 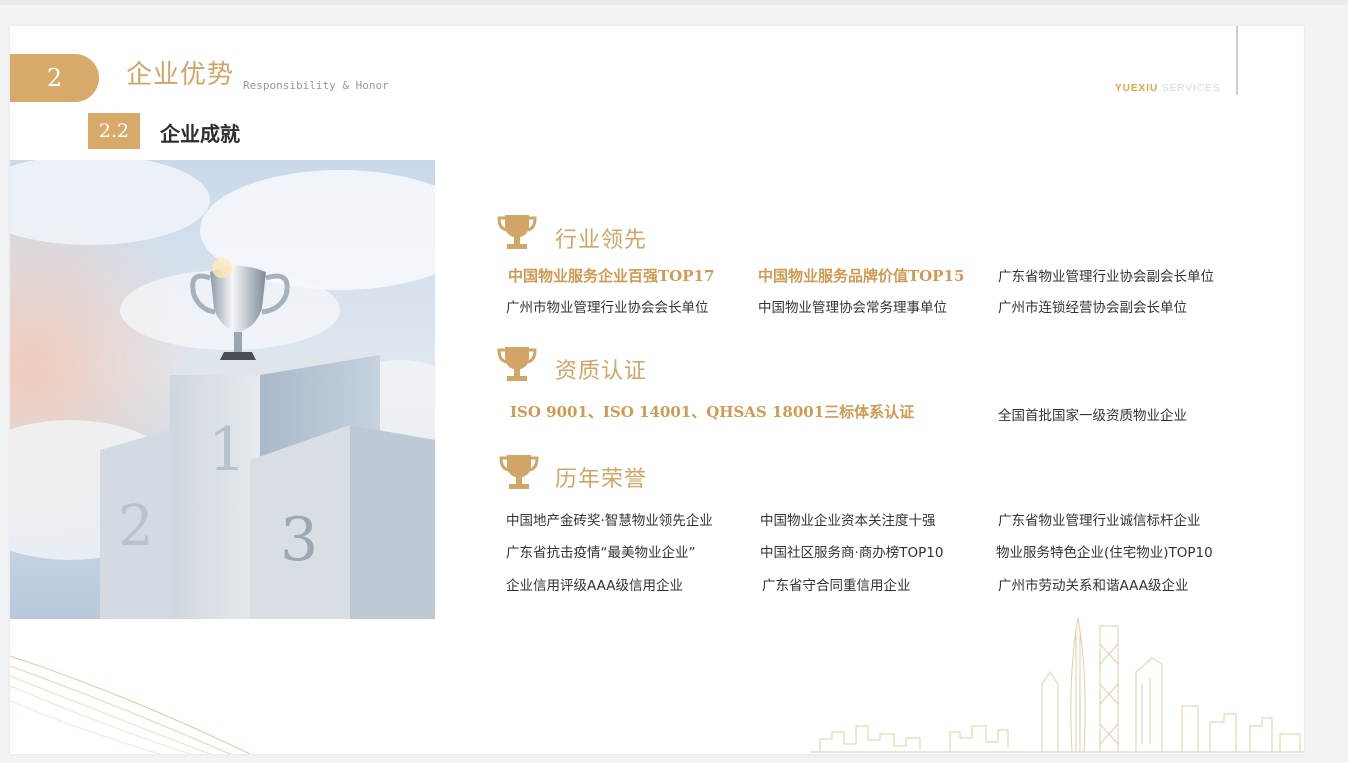 What do you see at coordinates (607, 308) in the screenshot?
I see `honor-item: 广州市物业管理行业协会会长单位` at bounding box center [607, 308].